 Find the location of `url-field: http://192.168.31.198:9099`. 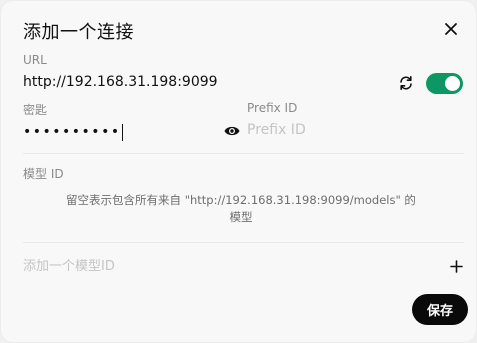

url-field: http://192.168.31.198:9099 is located at coordinates (120, 82).